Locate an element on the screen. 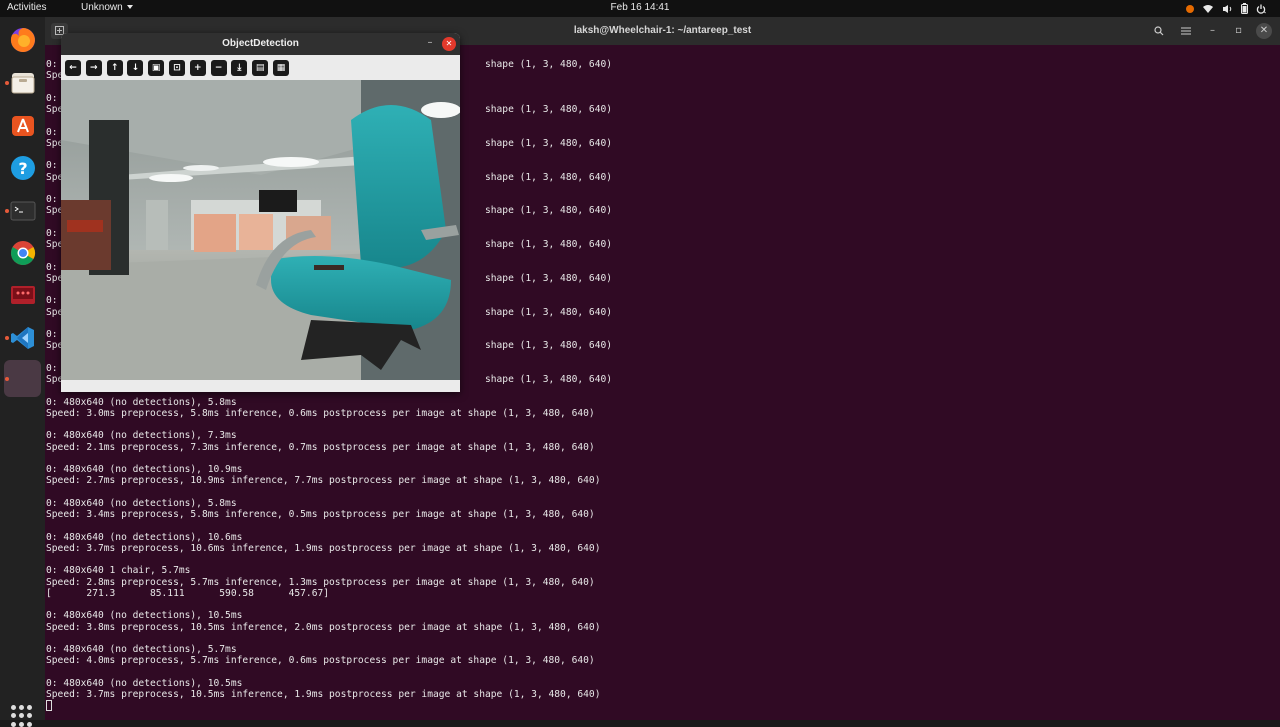 The height and width of the screenshot is (727, 1280). notification-dot-icon is located at coordinates (1190, 8).